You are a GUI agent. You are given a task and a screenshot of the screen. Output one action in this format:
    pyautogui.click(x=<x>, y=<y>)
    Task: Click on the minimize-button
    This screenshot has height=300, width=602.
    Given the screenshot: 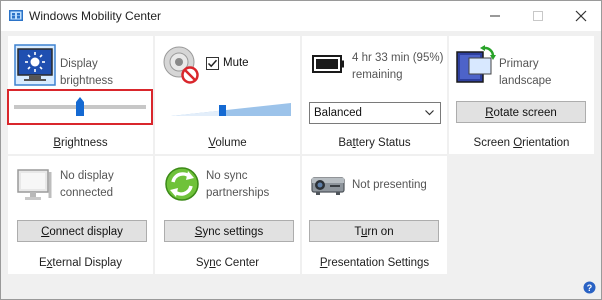 What is the action you would take?
    pyautogui.click(x=495, y=16)
    